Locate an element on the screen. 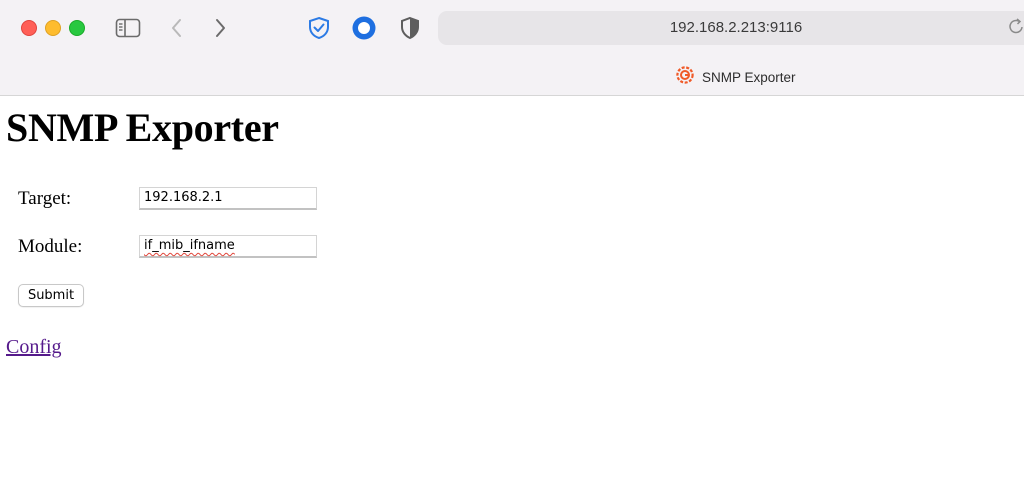 Image resolution: width=1024 pixels, height=491 pixels. submit-button: Submit is located at coordinates (51, 295).